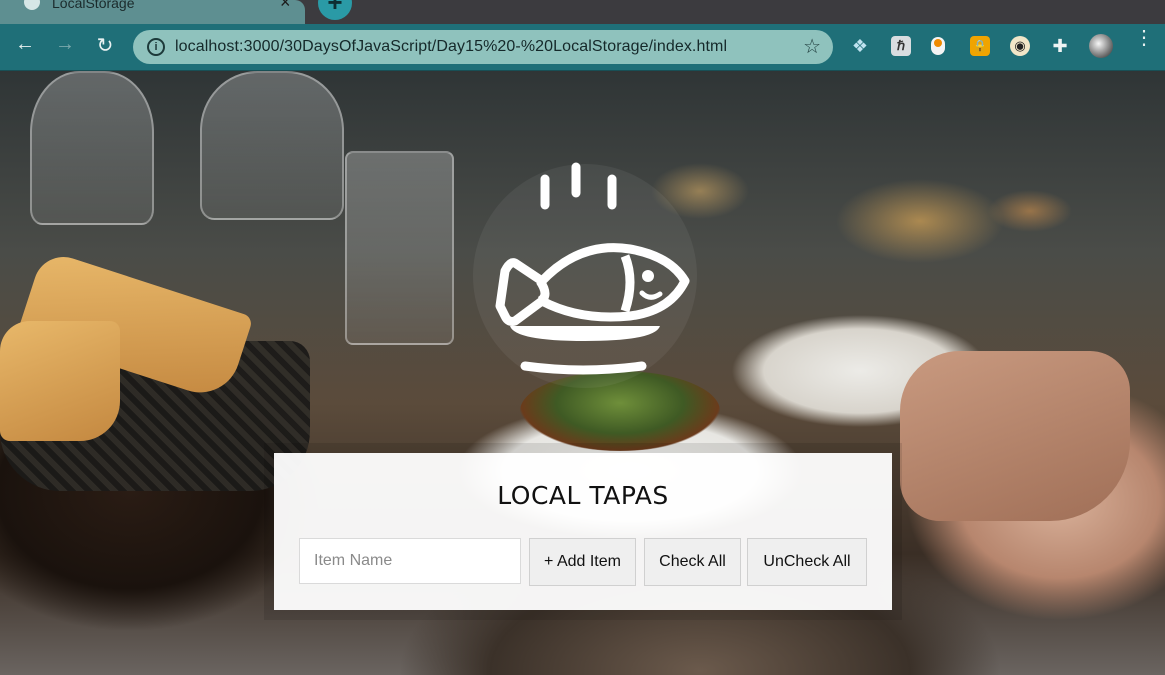  I want to click on puzzle-icon: ✚, so click(1060, 46).